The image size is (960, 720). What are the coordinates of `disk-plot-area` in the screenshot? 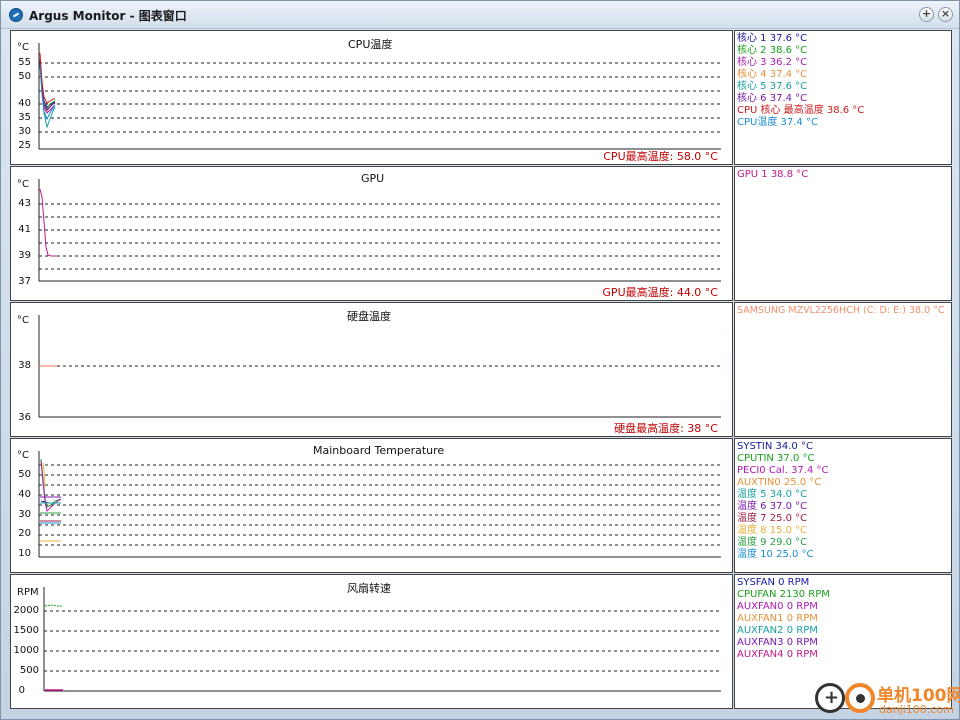 It's located at (379, 366).